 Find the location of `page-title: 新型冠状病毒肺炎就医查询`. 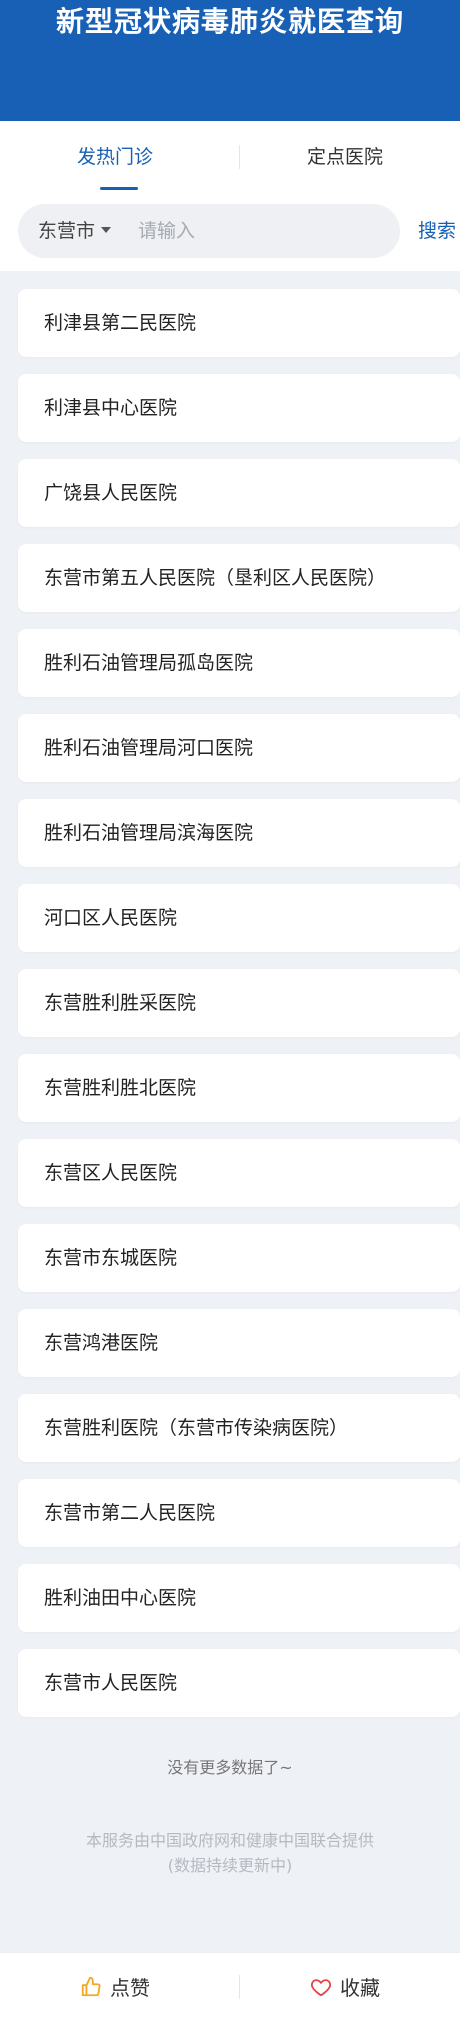

page-title: 新型冠状病毒肺炎就医查询 is located at coordinates (229, 21).